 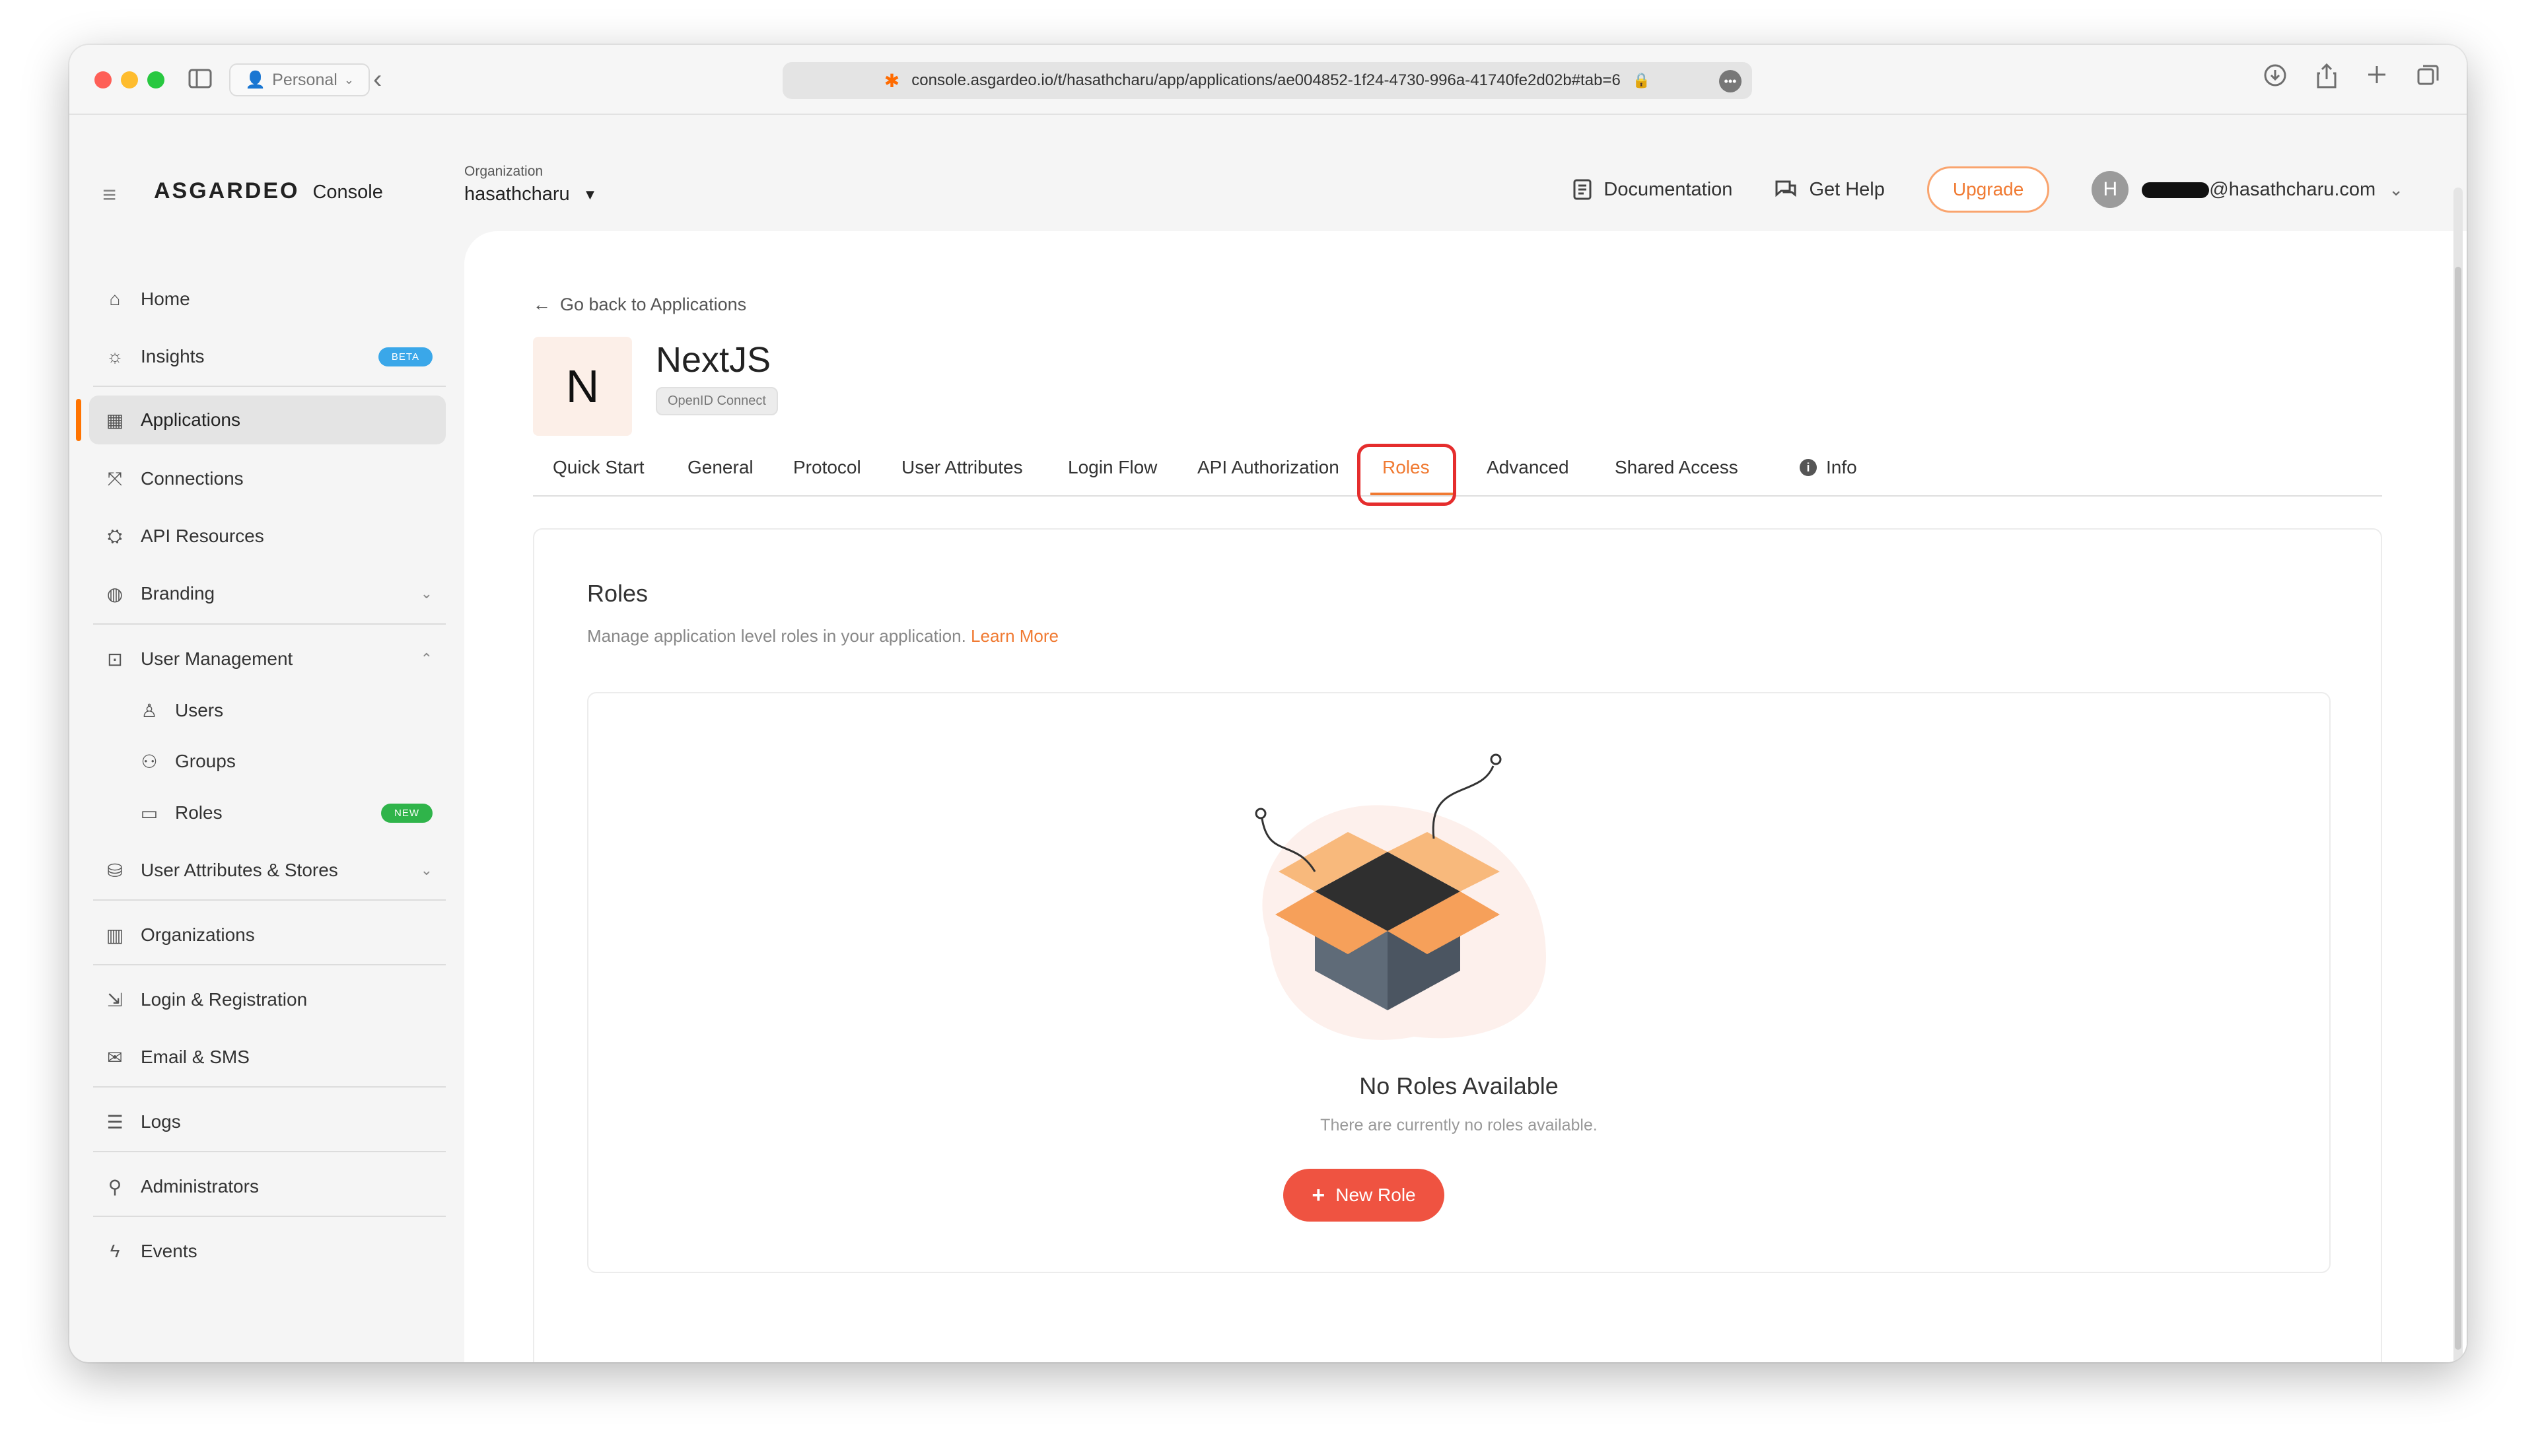 What do you see at coordinates (1582, 189) in the screenshot?
I see `document-icon` at bounding box center [1582, 189].